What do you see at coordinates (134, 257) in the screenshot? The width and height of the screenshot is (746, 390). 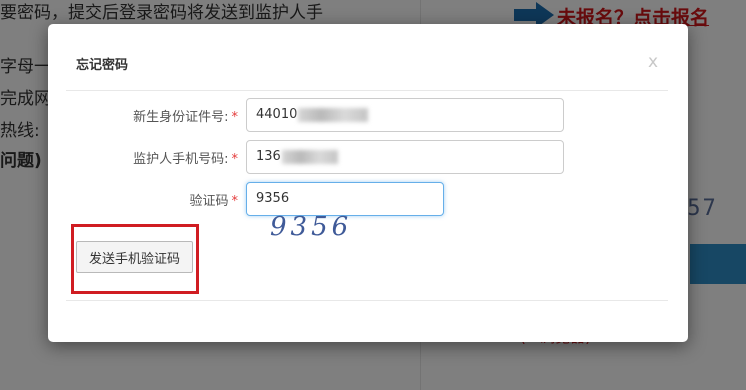 I see `send-sms-code-button: 发送手机验证码` at bounding box center [134, 257].